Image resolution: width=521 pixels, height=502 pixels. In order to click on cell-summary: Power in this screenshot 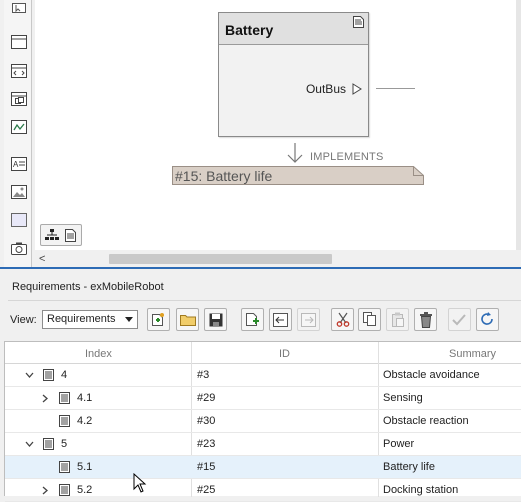, I will do `click(399, 444)`.